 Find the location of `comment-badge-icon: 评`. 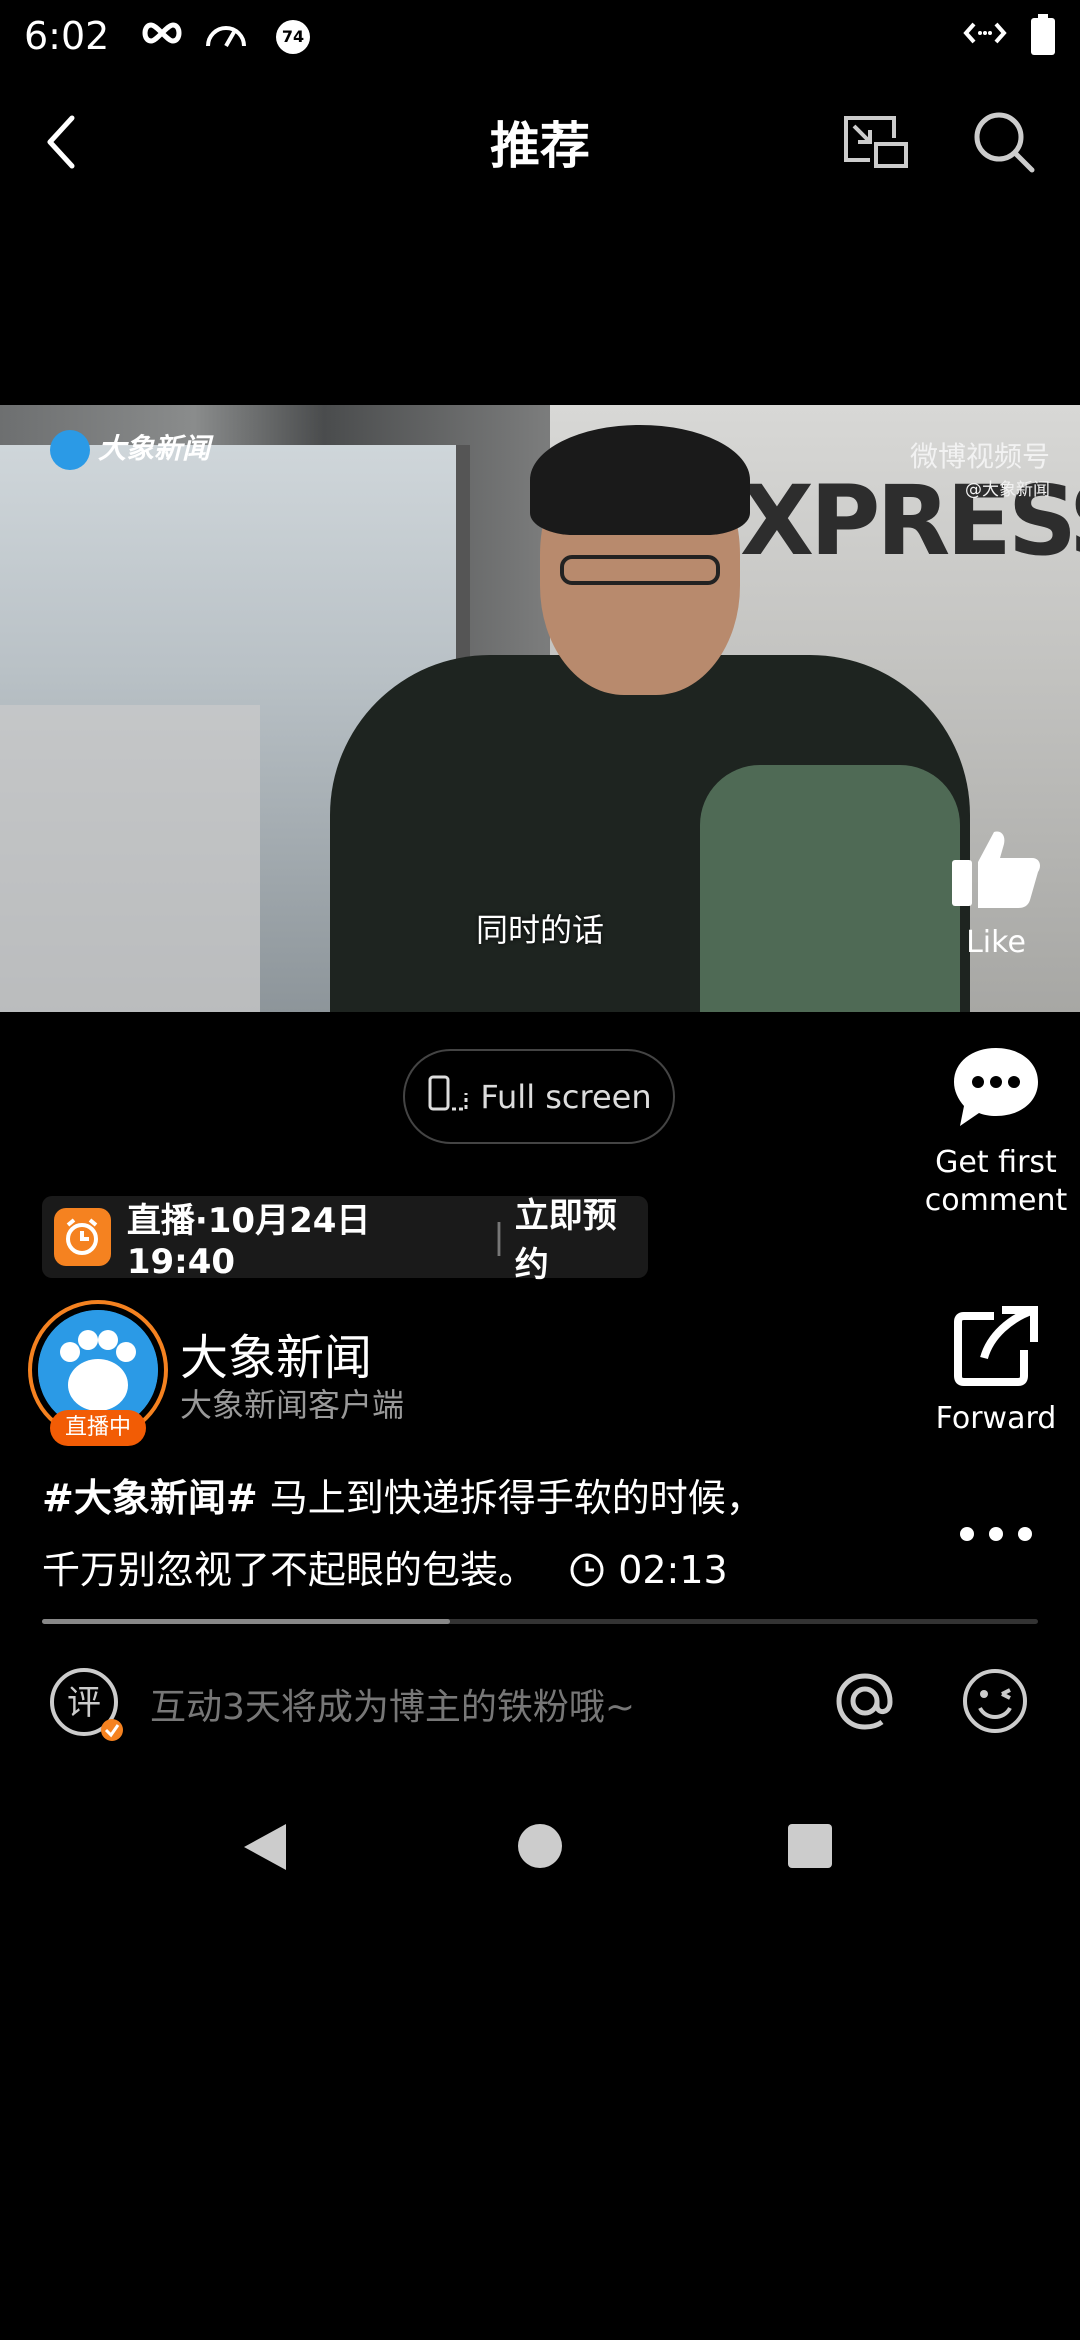

comment-badge-icon: 评 is located at coordinates (86, 1706).